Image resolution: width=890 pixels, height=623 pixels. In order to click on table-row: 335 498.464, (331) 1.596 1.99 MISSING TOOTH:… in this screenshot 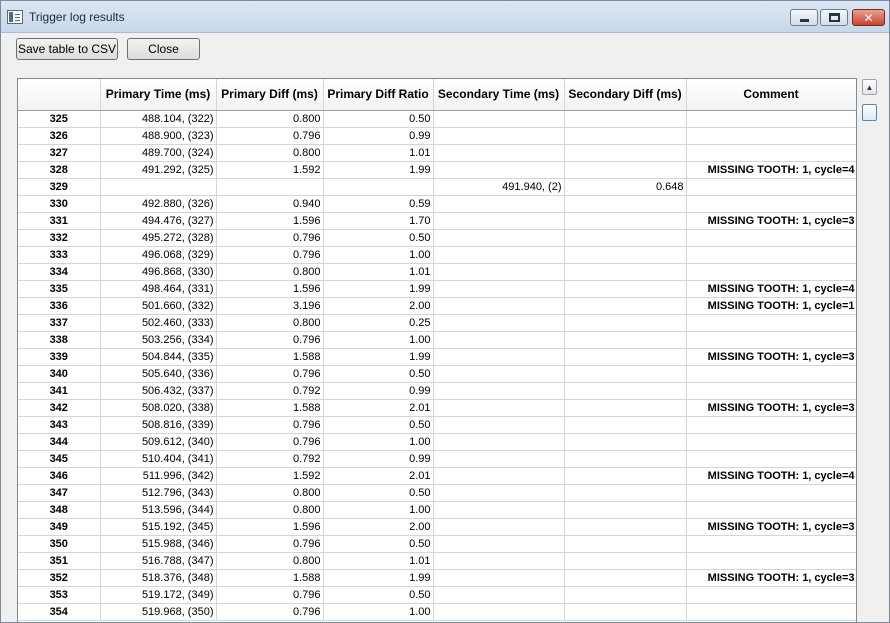, I will do `click(437, 289)`.